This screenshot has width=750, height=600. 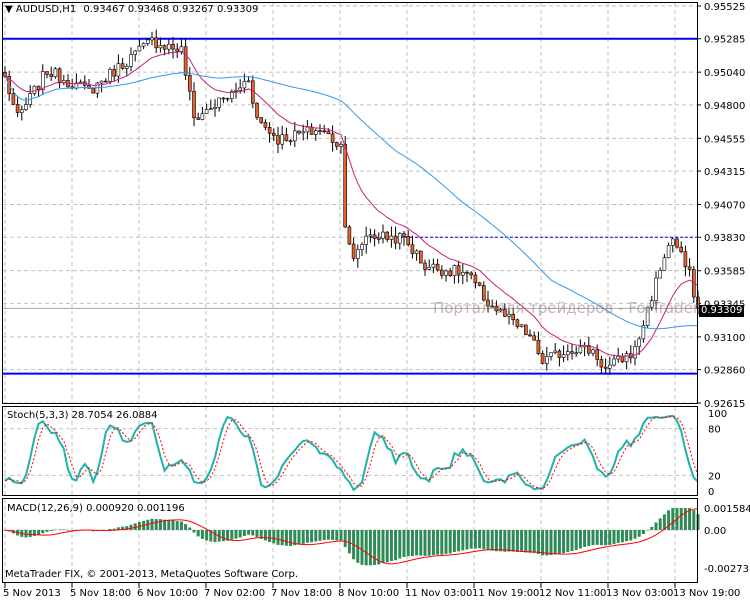 I want to click on time-tick-label: 7 Nov 02:00, so click(x=234, y=593).